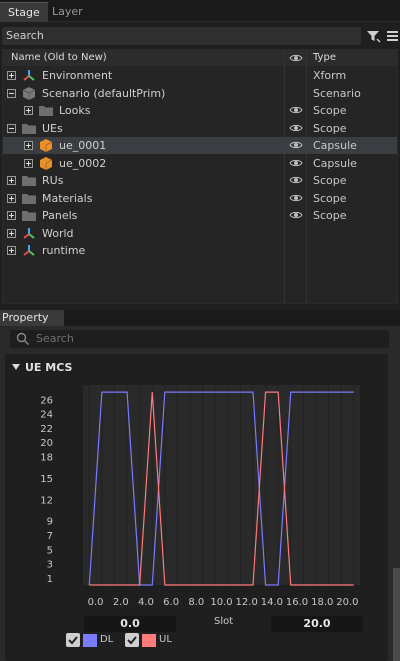 The image size is (400, 661). What do you see at coordinates (16, 367) in the screenshot?
I see `collapse-triangle-icon` at bounding box center [16, 367].